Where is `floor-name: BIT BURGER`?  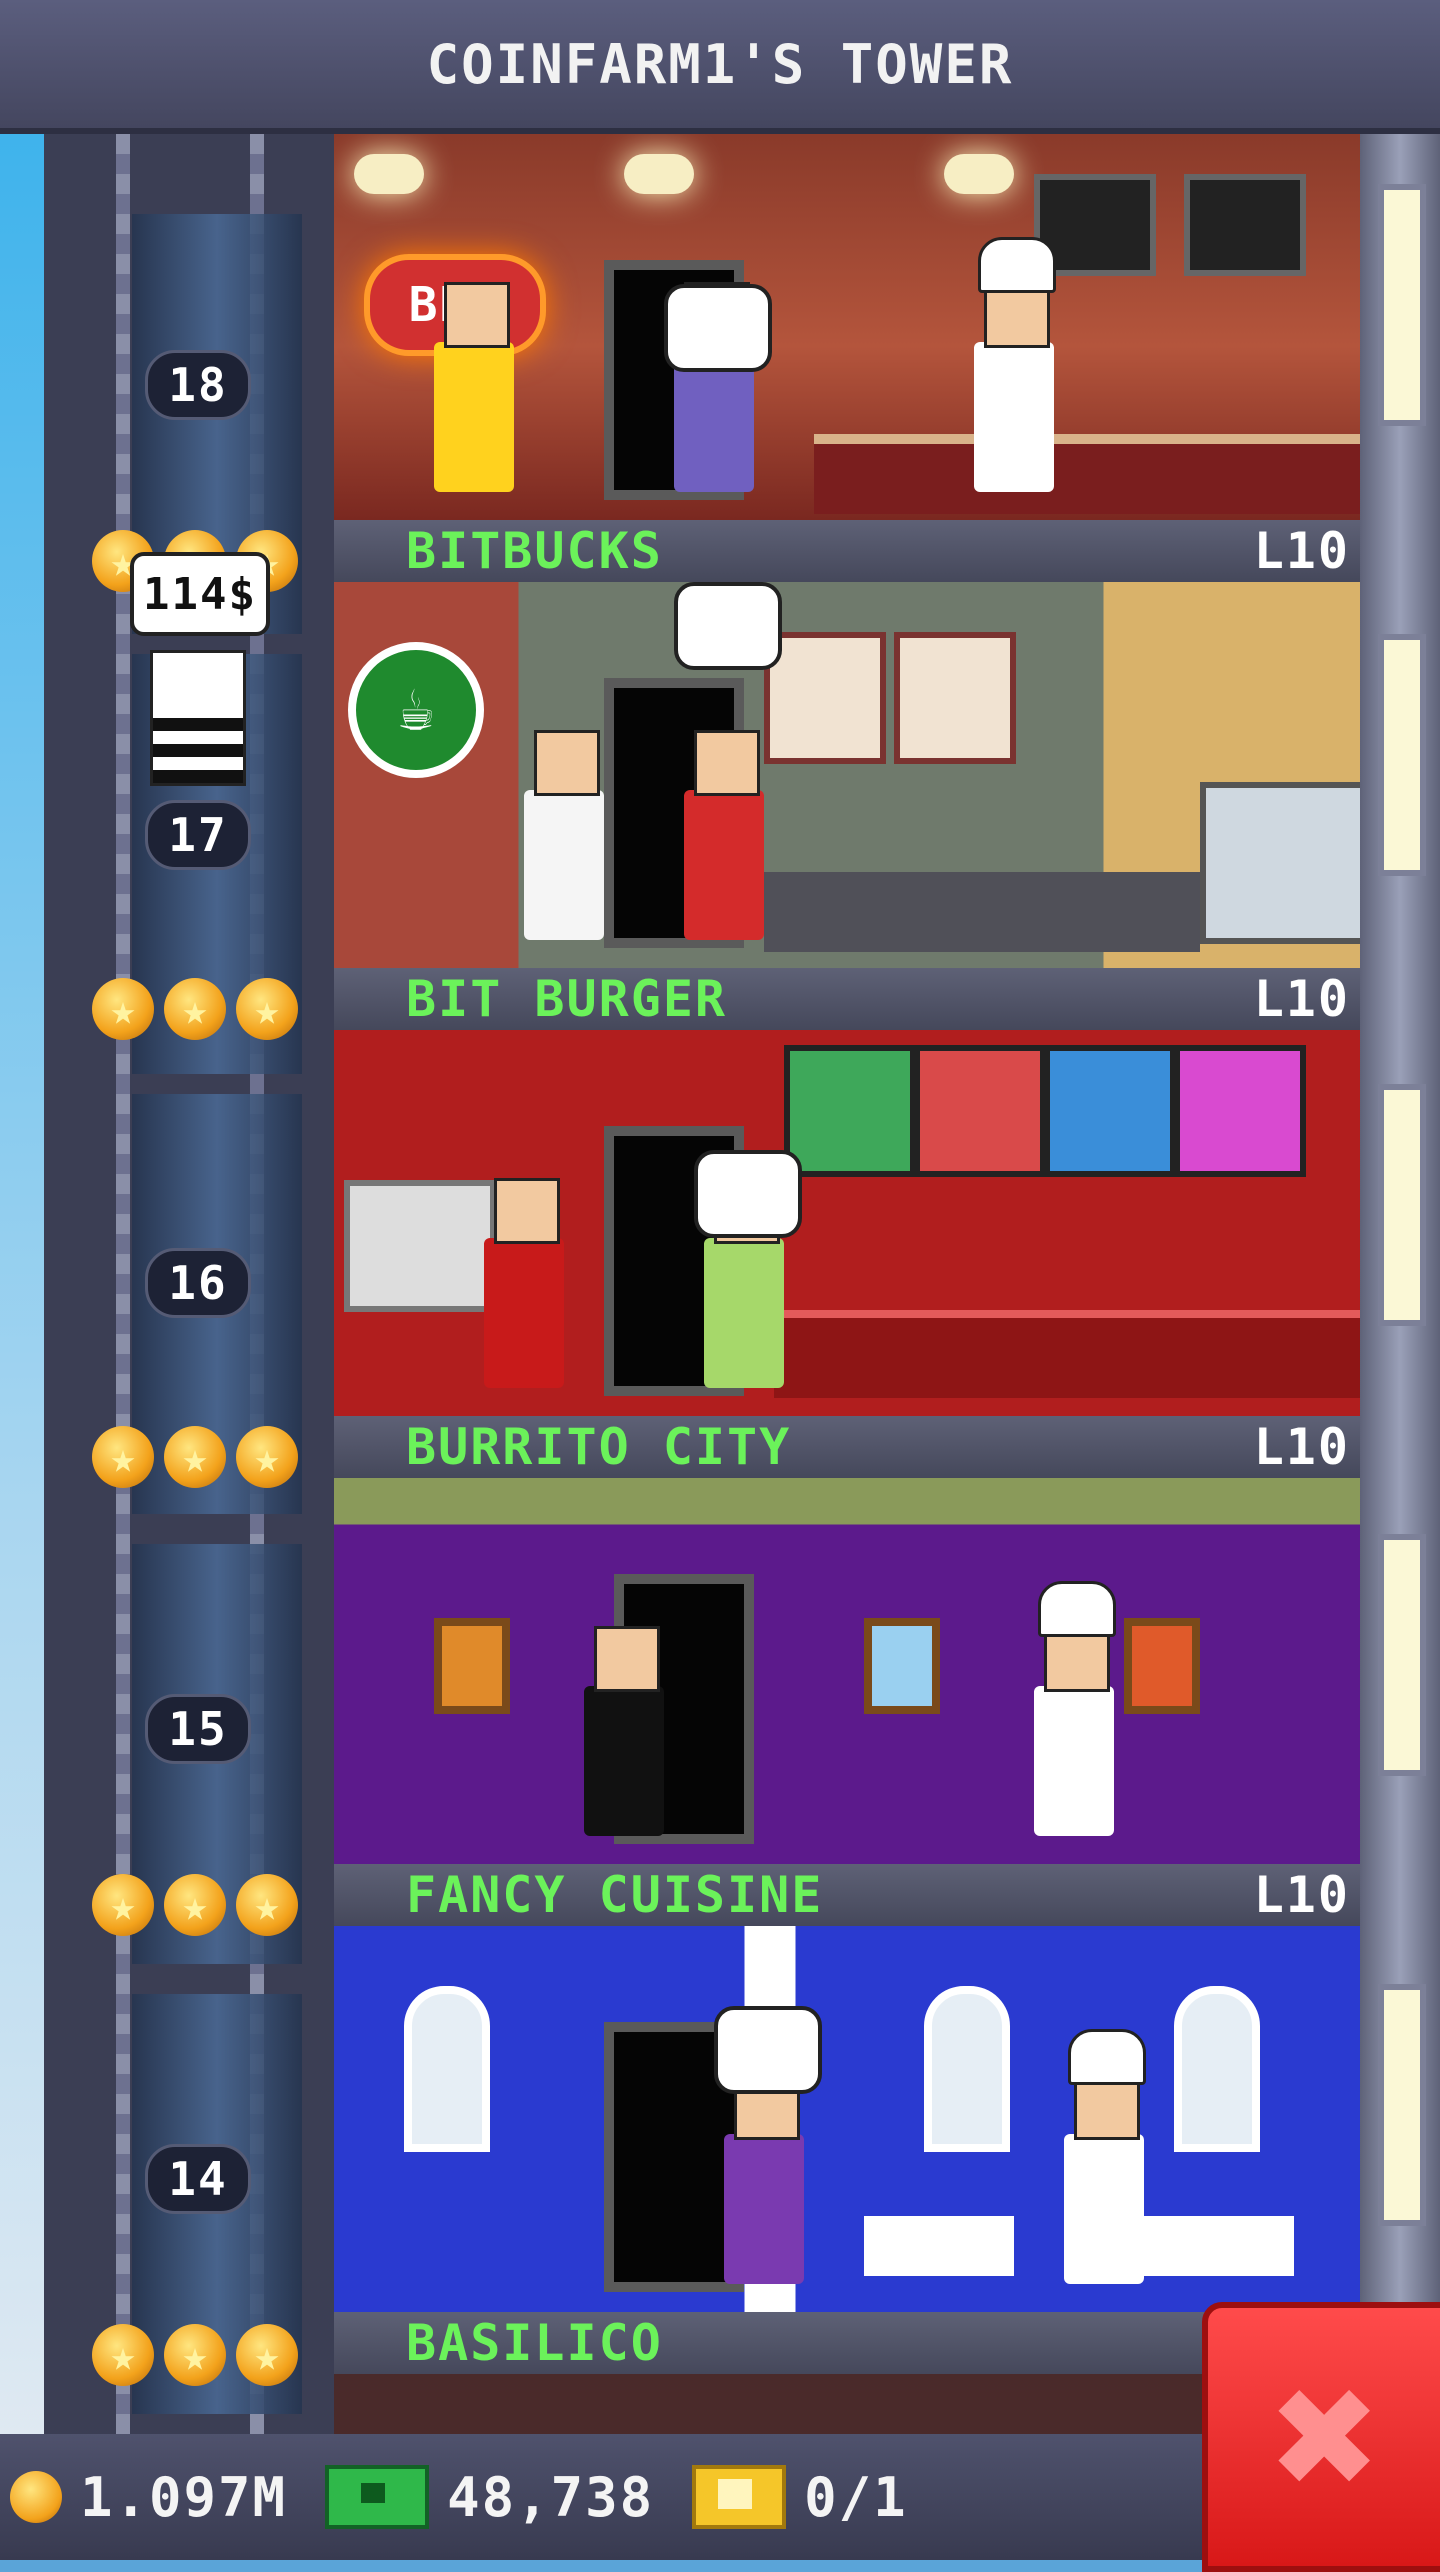
floor-name: BIT BURGER is located at coordinates (567, 999).